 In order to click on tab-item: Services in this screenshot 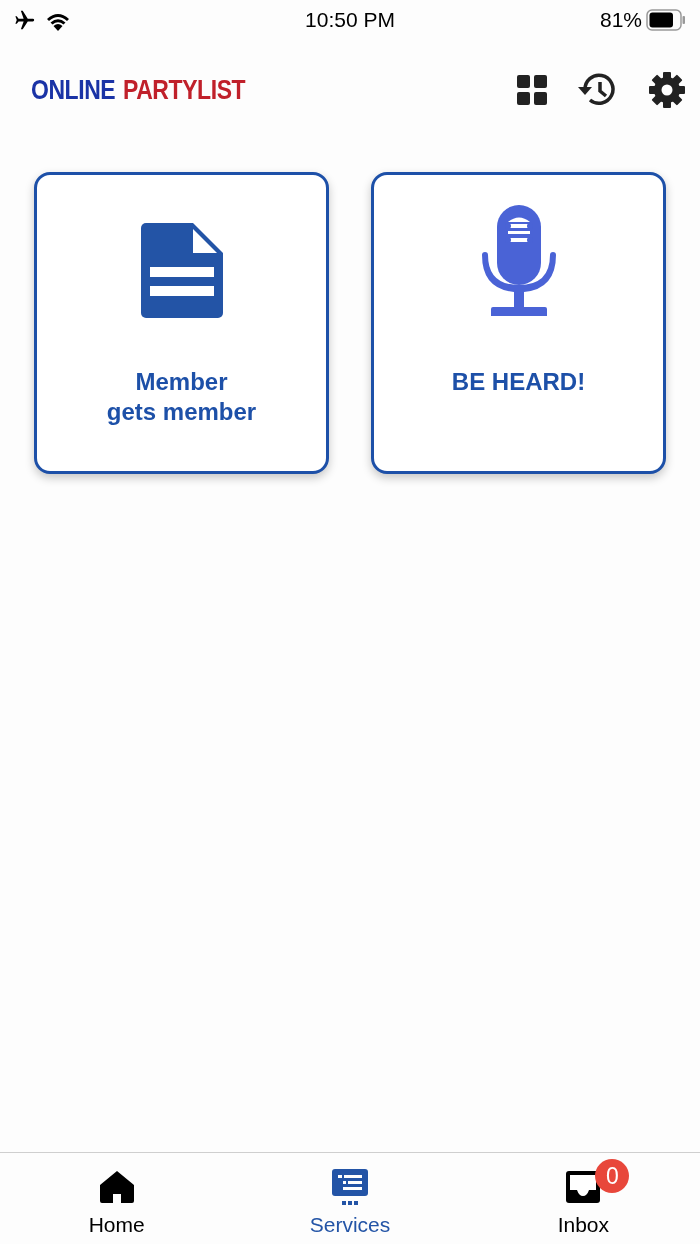, I will do `click(350, 1198)`.